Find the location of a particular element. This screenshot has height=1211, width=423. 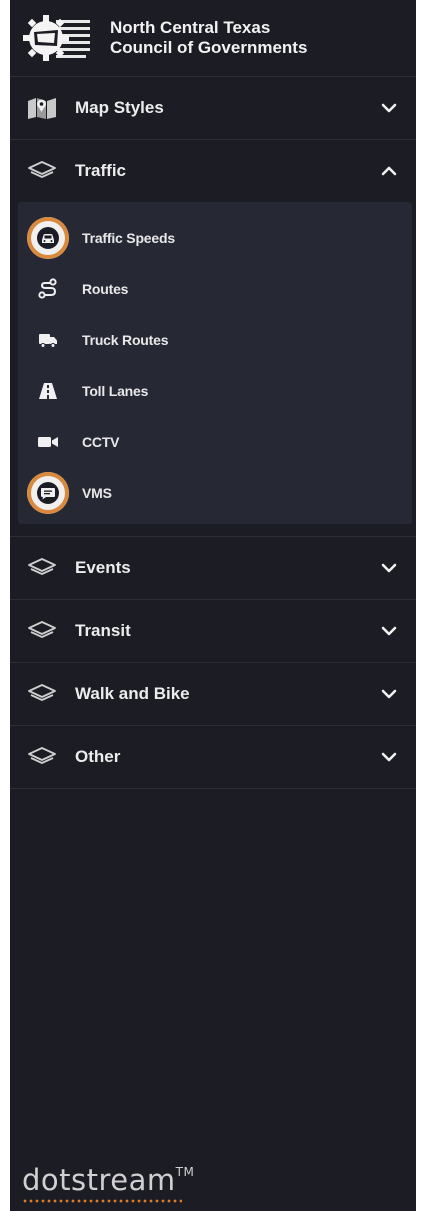

map-icon is located at coordinates (42, 108).